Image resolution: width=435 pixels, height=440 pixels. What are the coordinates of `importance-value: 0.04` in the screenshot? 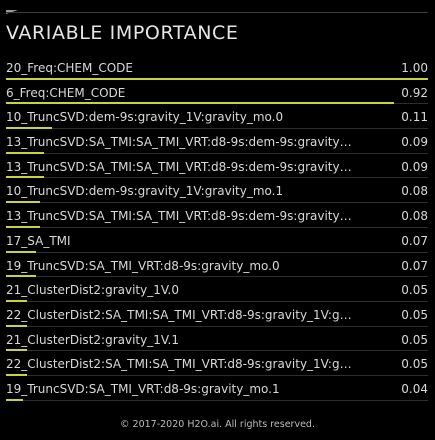 It's located at (414, 388).